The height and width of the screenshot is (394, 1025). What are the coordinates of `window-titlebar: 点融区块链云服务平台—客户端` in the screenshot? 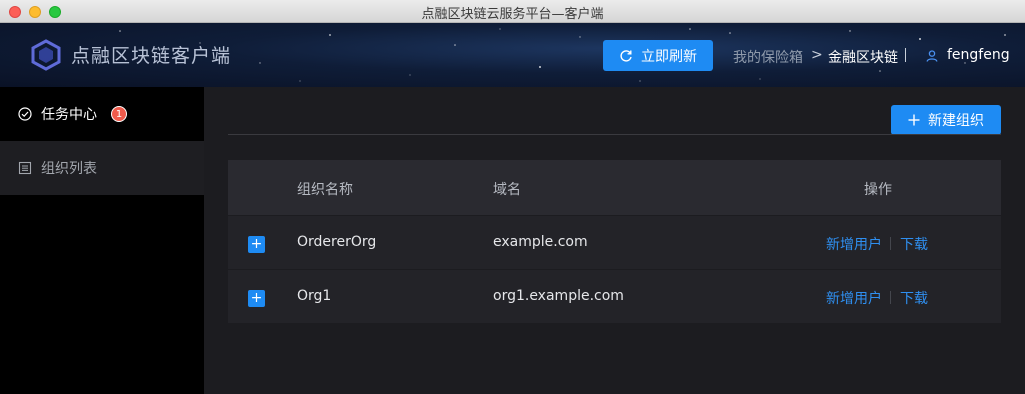 It's located at (512, 11).